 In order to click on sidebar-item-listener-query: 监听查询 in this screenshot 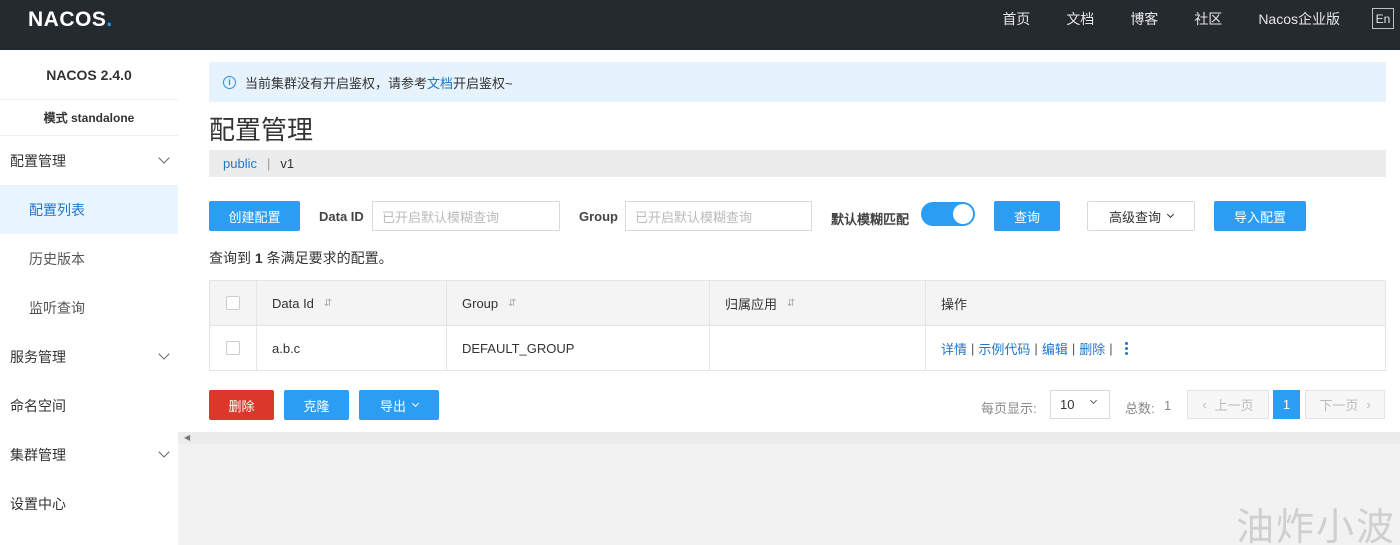, I will do `click(89, 307)`.